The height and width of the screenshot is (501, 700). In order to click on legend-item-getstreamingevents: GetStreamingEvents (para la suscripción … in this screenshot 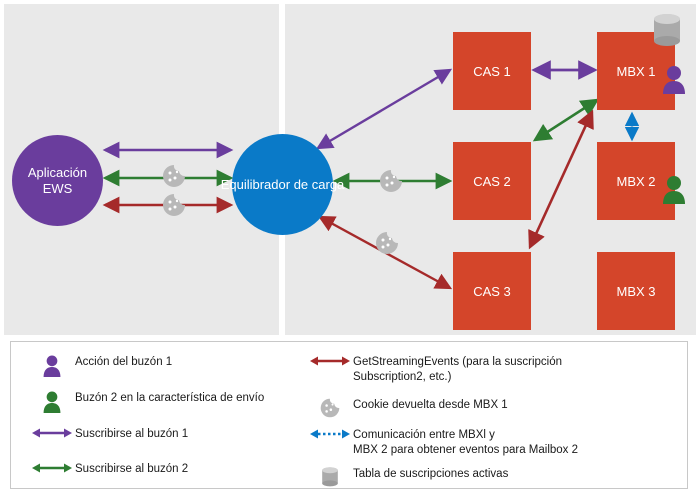, I will do `click(434, 369)`.